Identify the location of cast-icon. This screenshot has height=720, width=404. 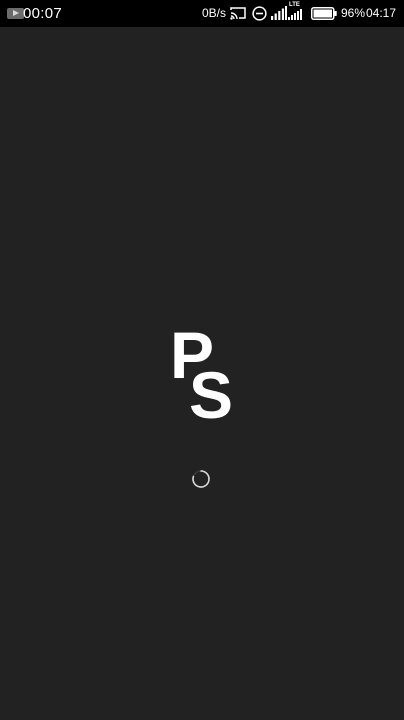
(238, 13).